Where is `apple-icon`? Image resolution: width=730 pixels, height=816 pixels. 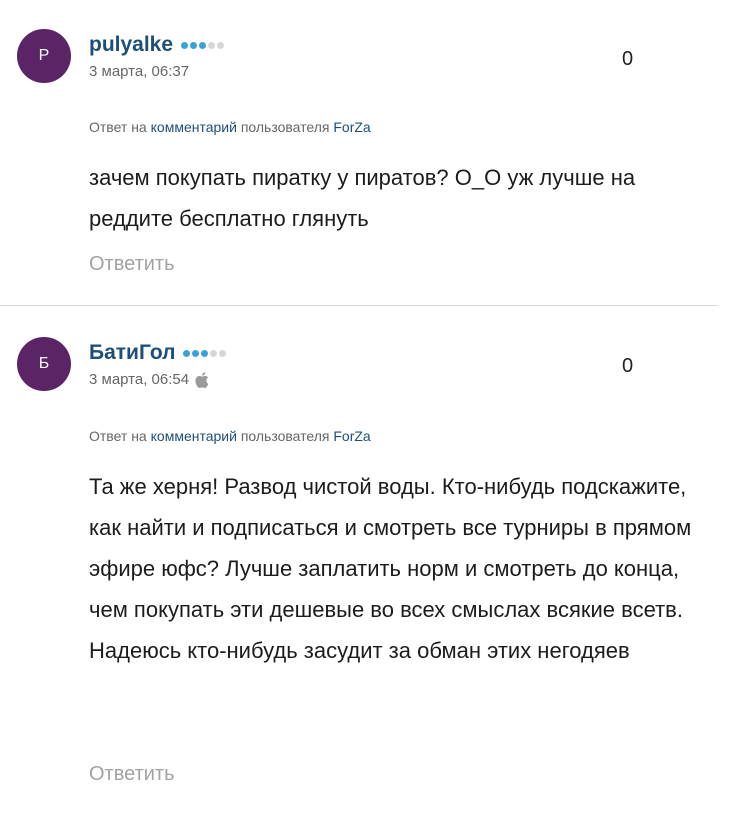 apple-icon is located at coordinates (202, 379).